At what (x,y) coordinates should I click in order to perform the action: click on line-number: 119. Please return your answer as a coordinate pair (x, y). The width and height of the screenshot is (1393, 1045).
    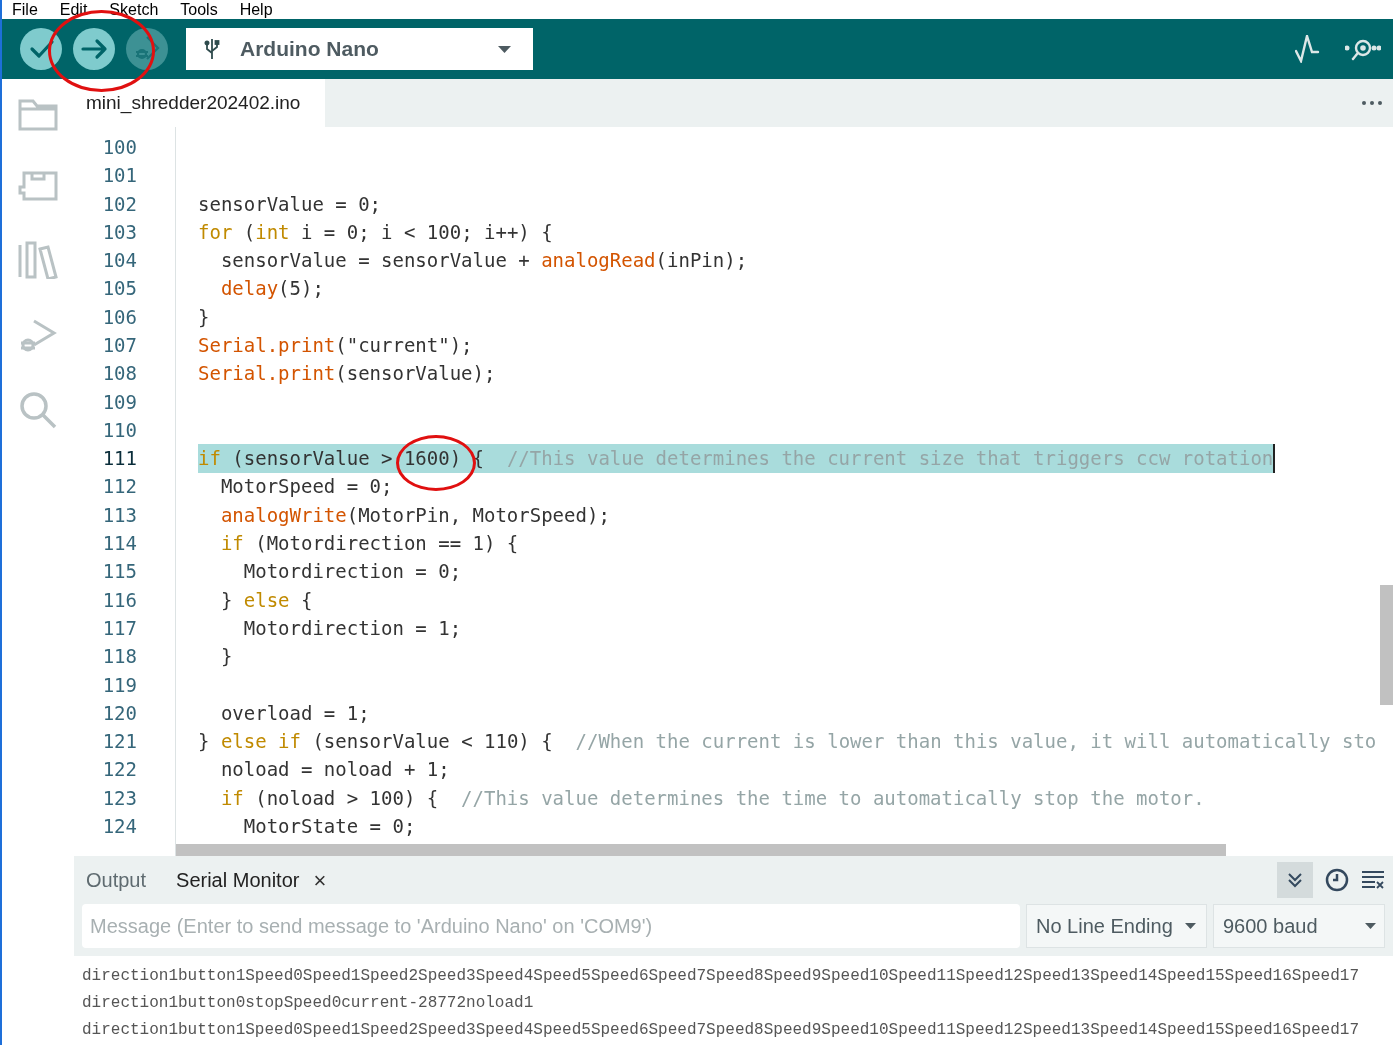
    Looking at the image, I should click on (119, 685).